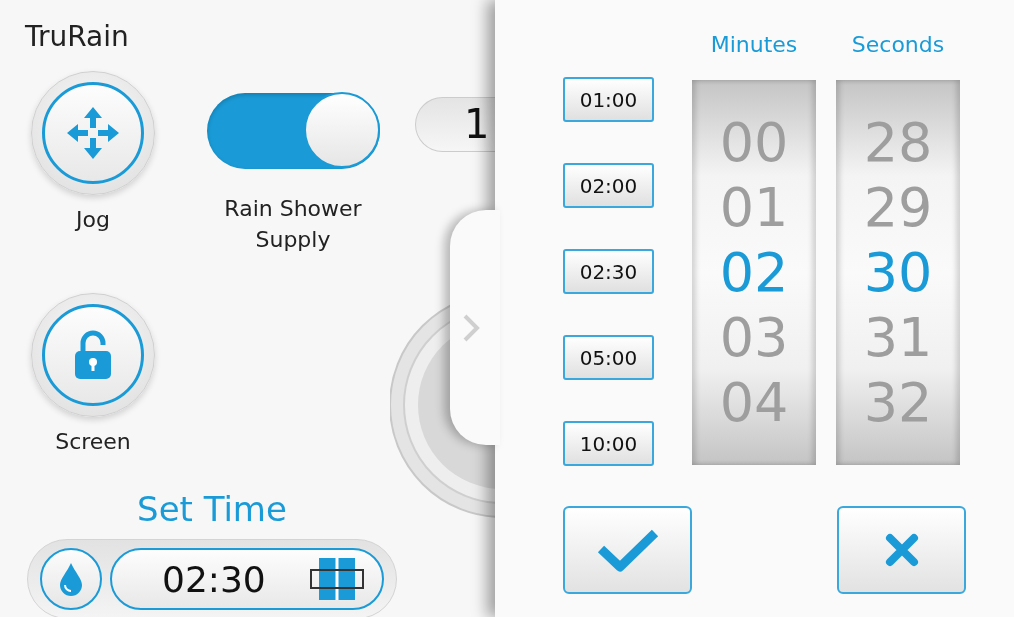  I want to click on screen-label: Screen, so click(93, 442).